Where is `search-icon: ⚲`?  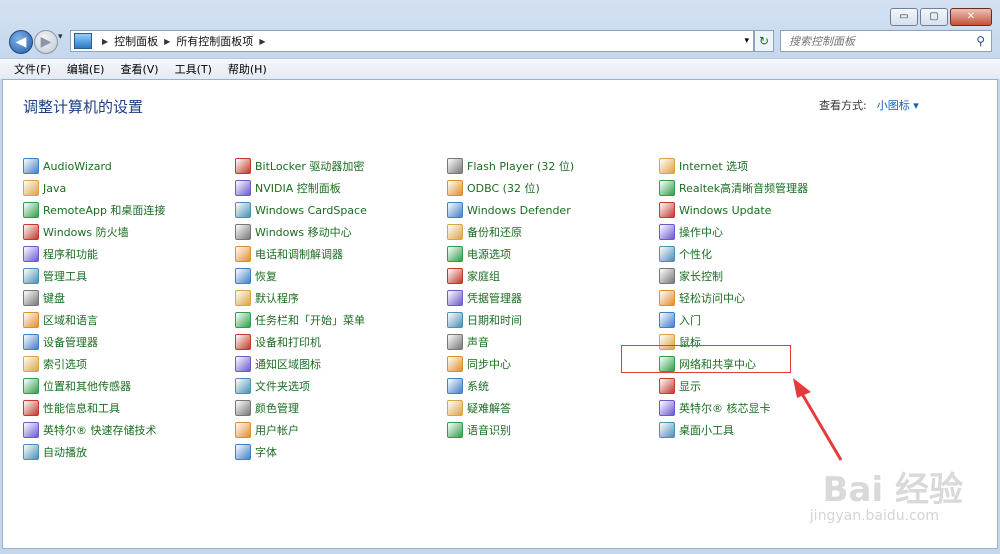 search-icon: ⚲ is located at coordinates (980, 41).